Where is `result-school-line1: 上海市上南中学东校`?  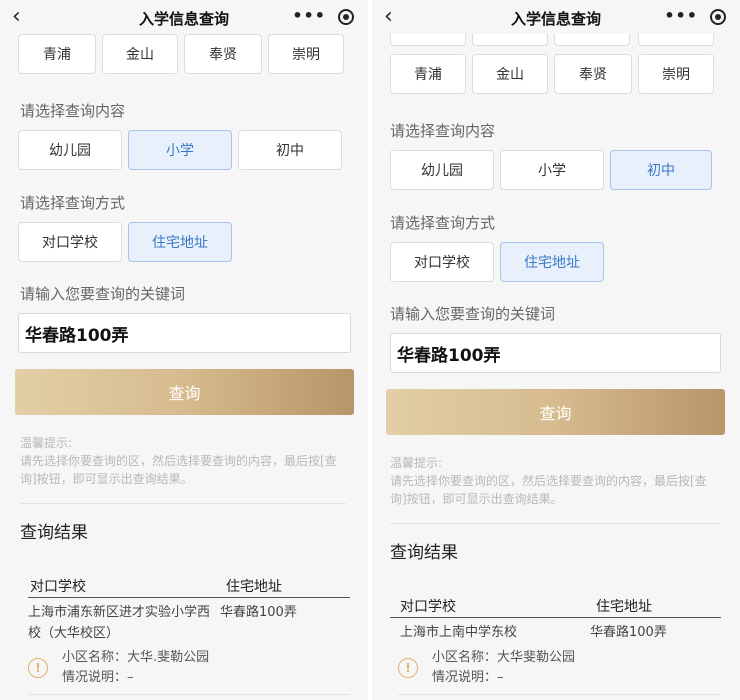
result-school-line1: 上海市上南中学东校 is located at coordinates (459, 632).